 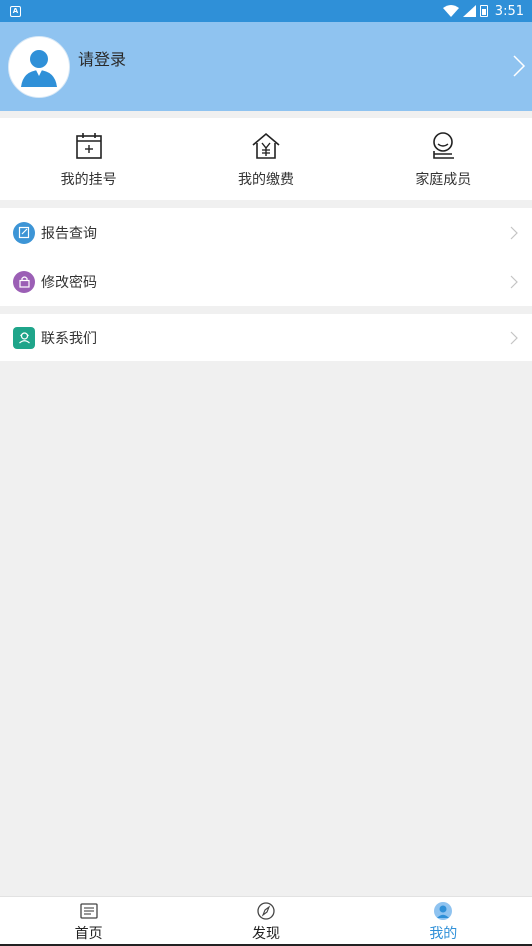 I want to click on profile-icon, so click(x=443, y=910).